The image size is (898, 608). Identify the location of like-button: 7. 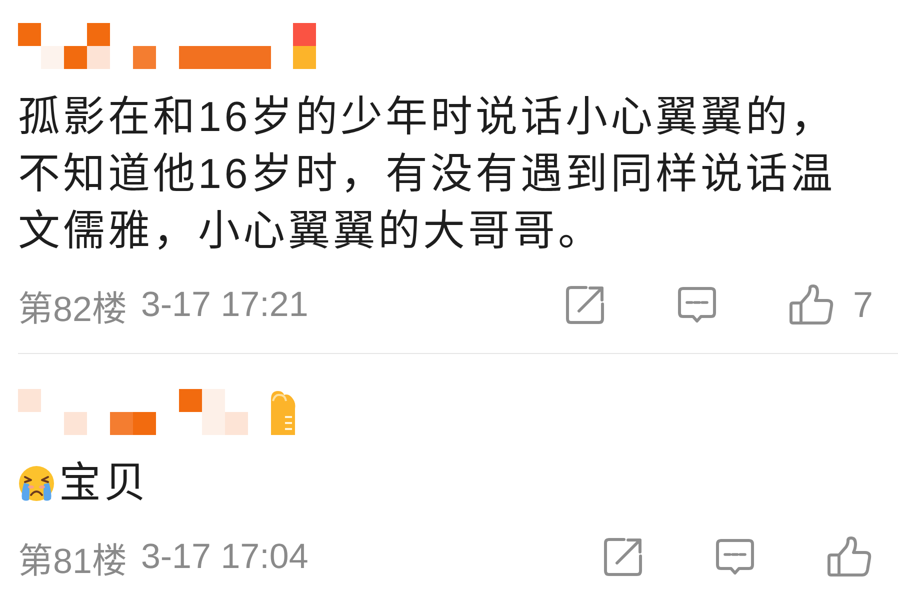
(830, 305).